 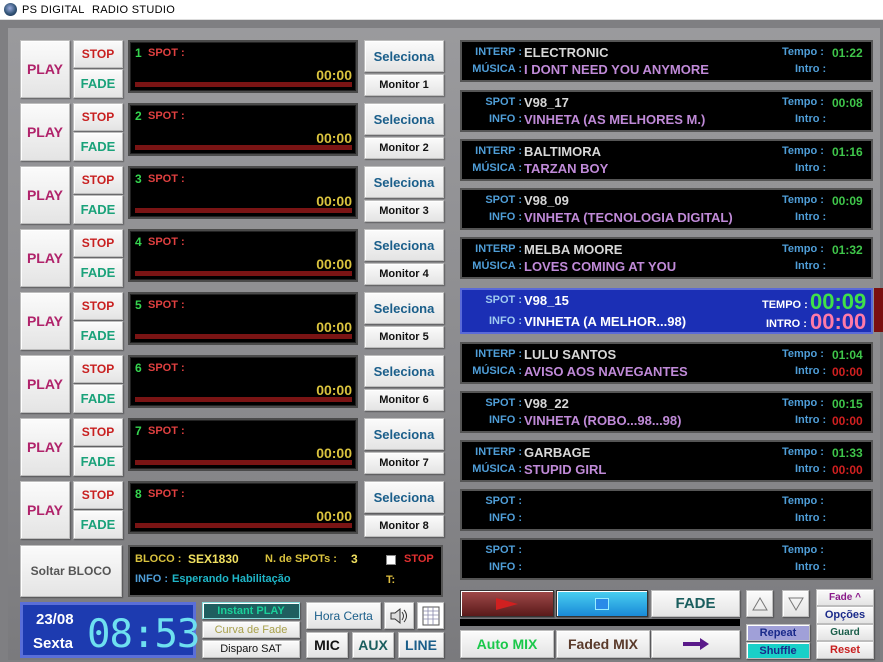 I want to click on faded-mix-button: Faded MIX, so click(x=603, y=644).